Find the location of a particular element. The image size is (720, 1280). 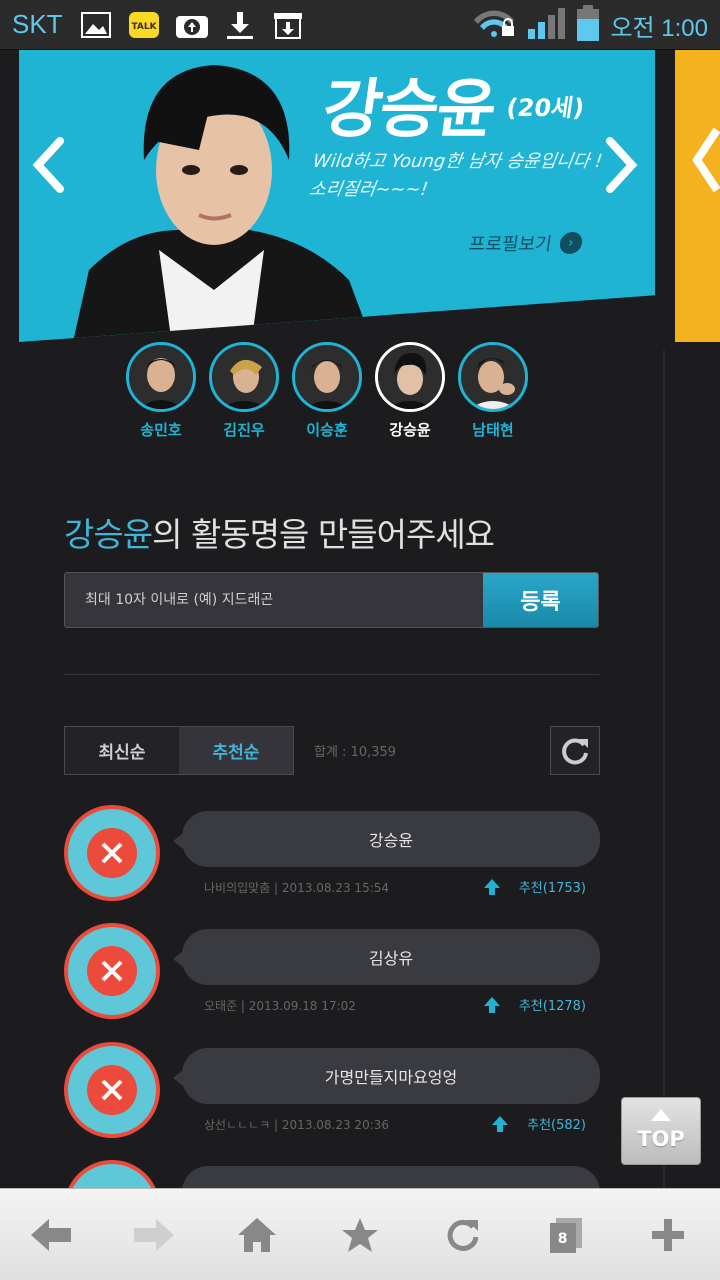

refresh-button is located at coordinates (575, 750).